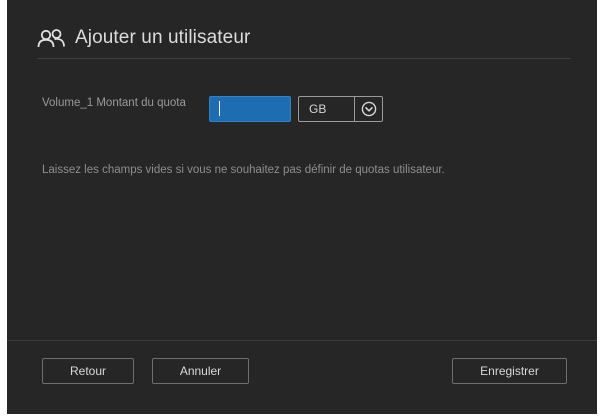  I want to click on back-button: Retour, so click(88, 371).